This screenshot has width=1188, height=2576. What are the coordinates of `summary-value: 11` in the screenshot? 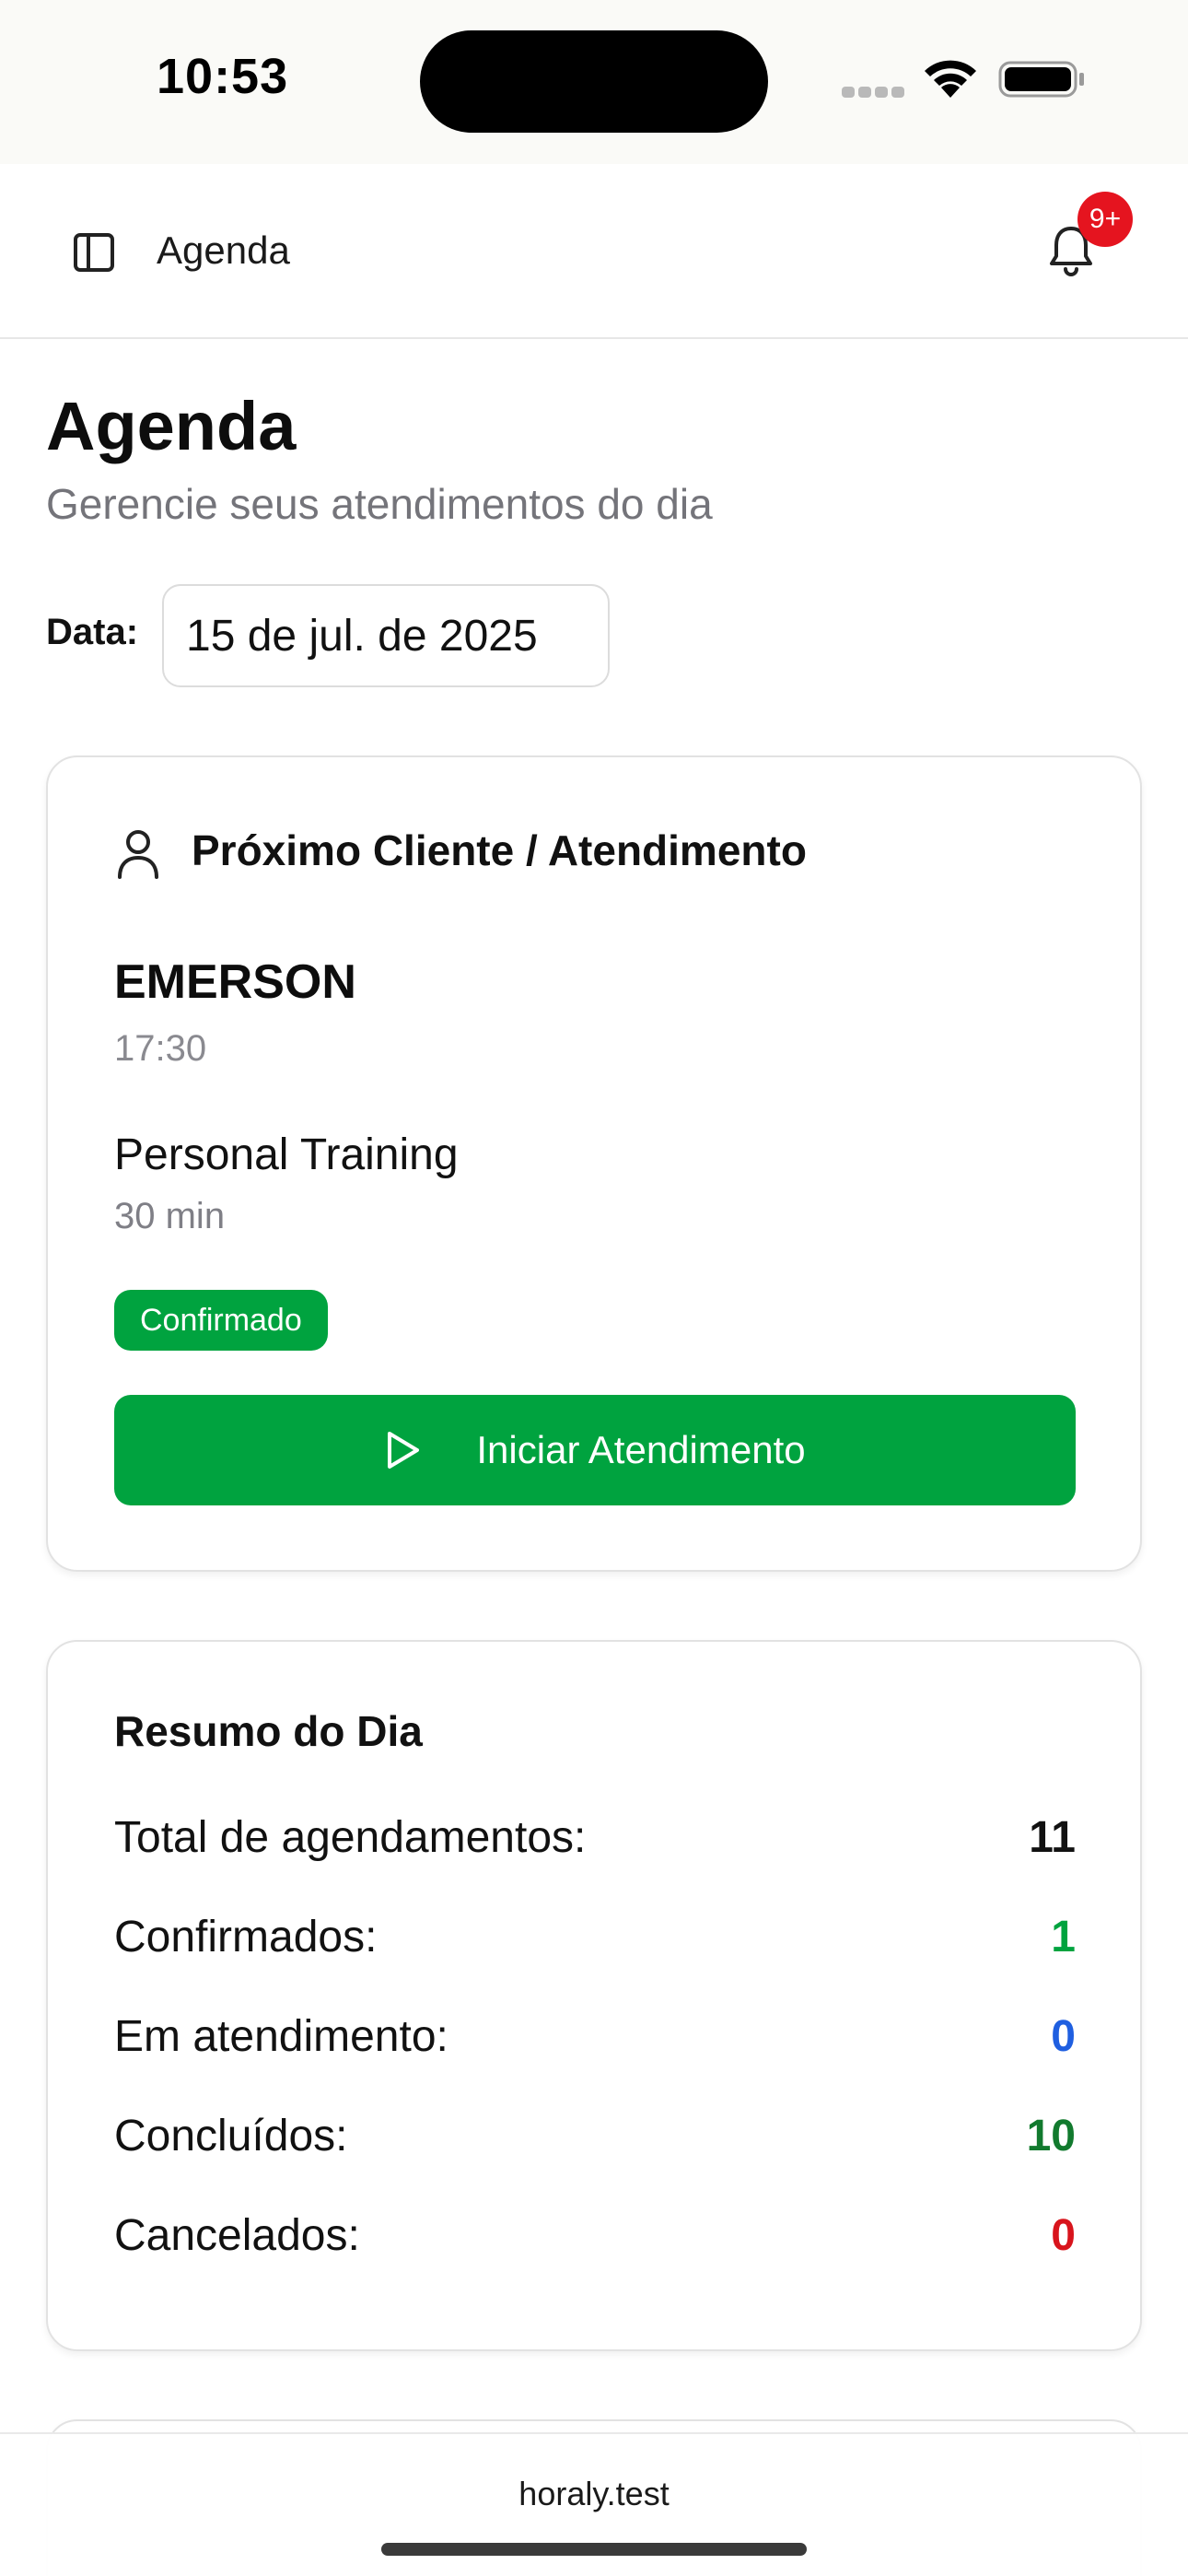 It's located at (1052, 1837).